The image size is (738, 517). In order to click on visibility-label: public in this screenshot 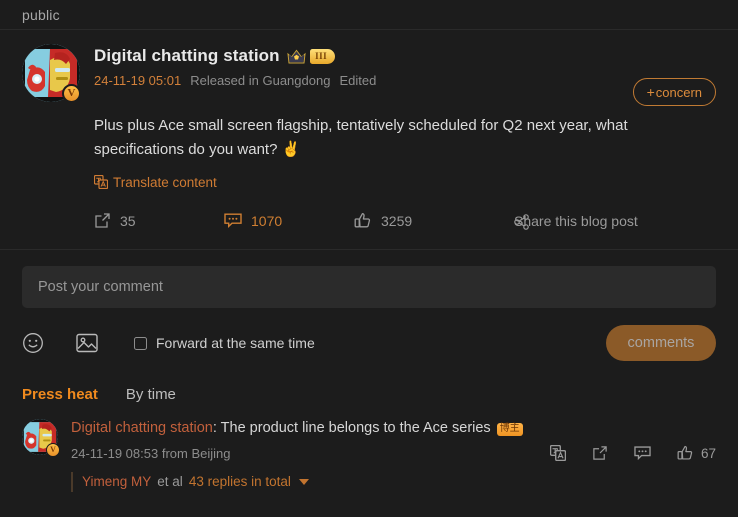, I will do `click(41, 14)`.